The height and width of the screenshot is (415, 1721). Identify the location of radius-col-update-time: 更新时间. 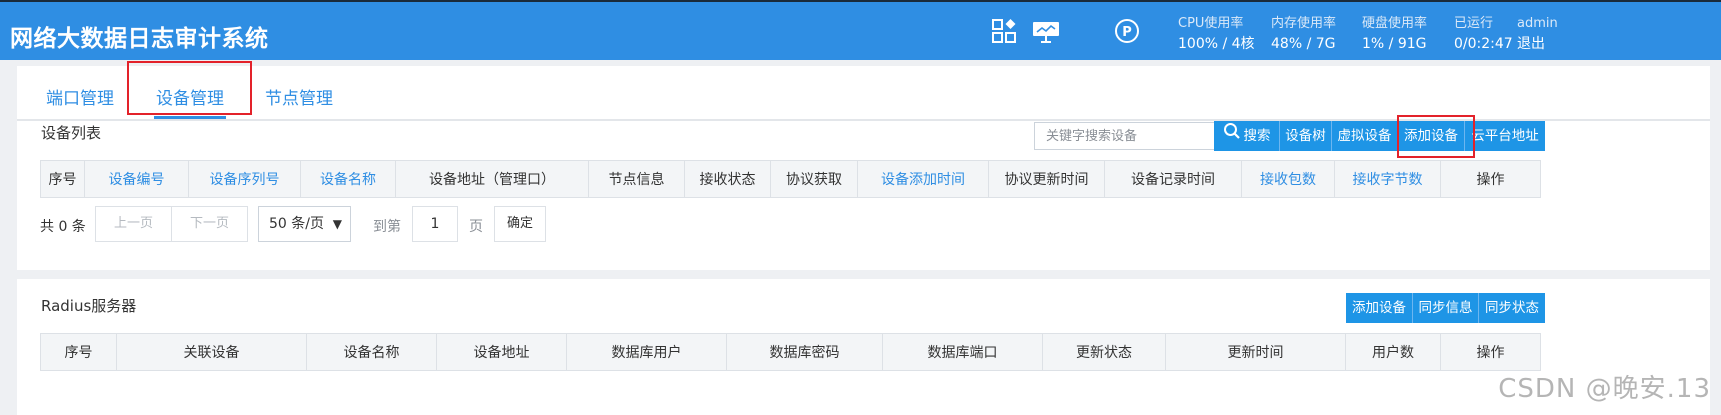
(1255, 352).